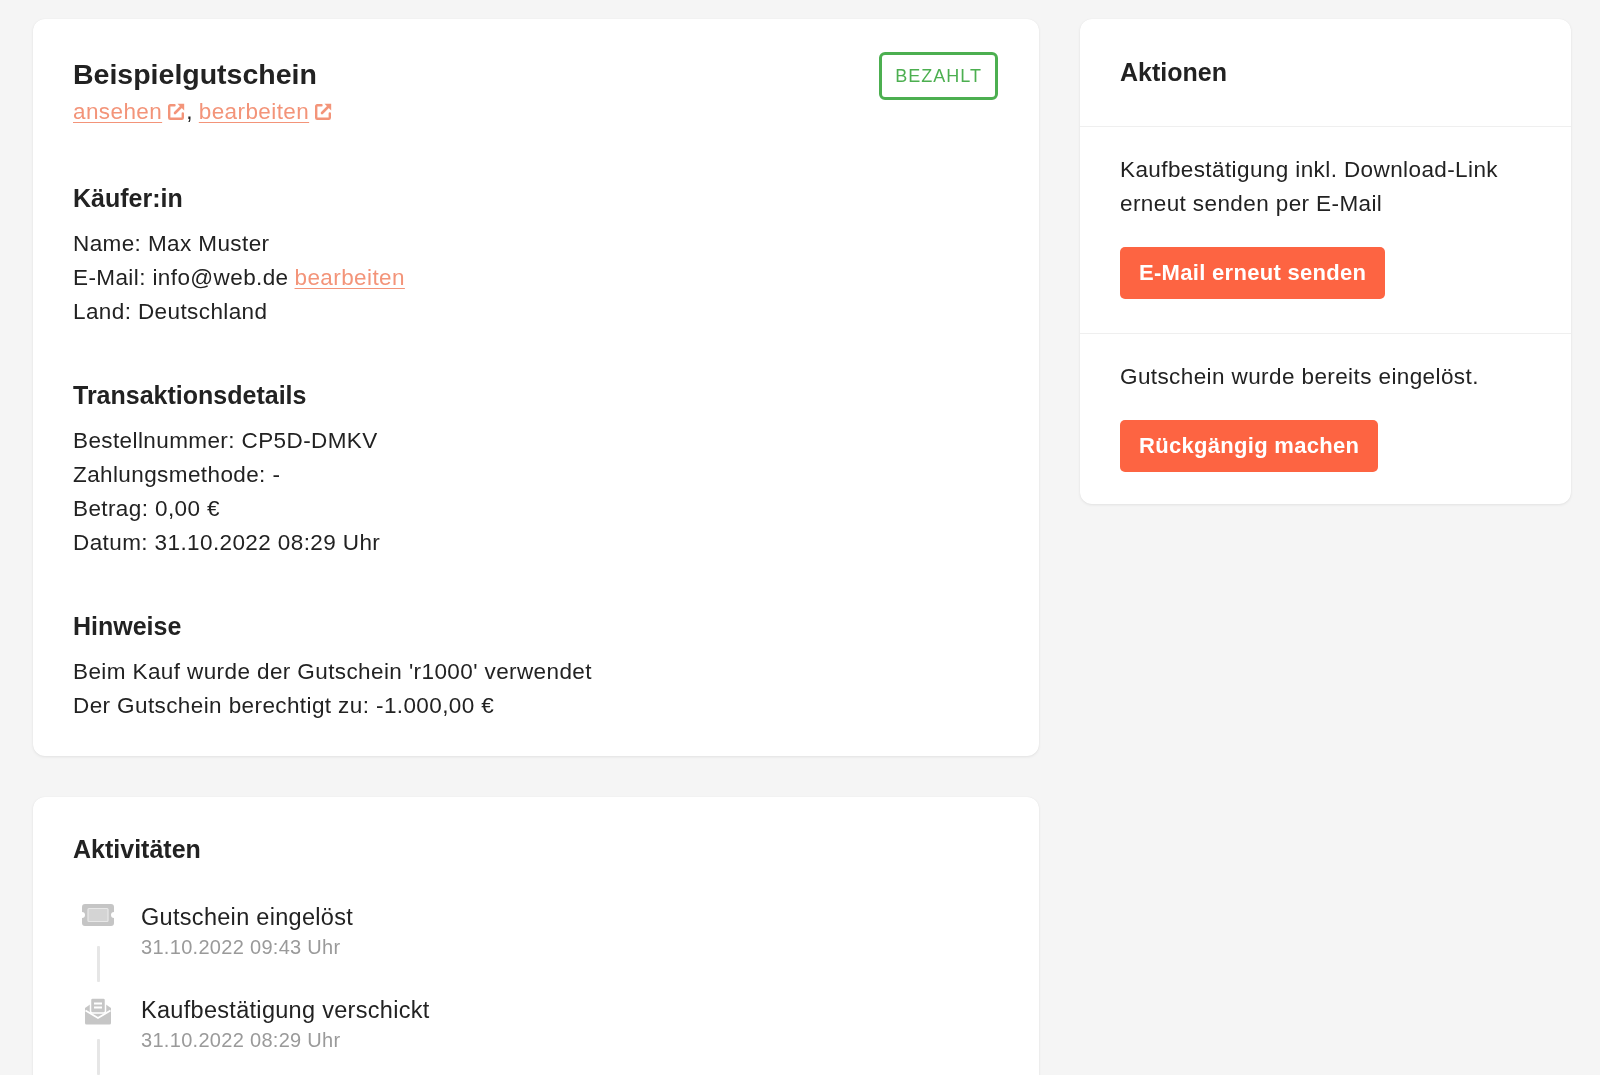 The height and width of the screenshot is (1075, 1600). What do you see at coordinates (190, 395) in the screenshot?
I see `section-heading: Transaktionsdetails` at bounding box center [190, 395].